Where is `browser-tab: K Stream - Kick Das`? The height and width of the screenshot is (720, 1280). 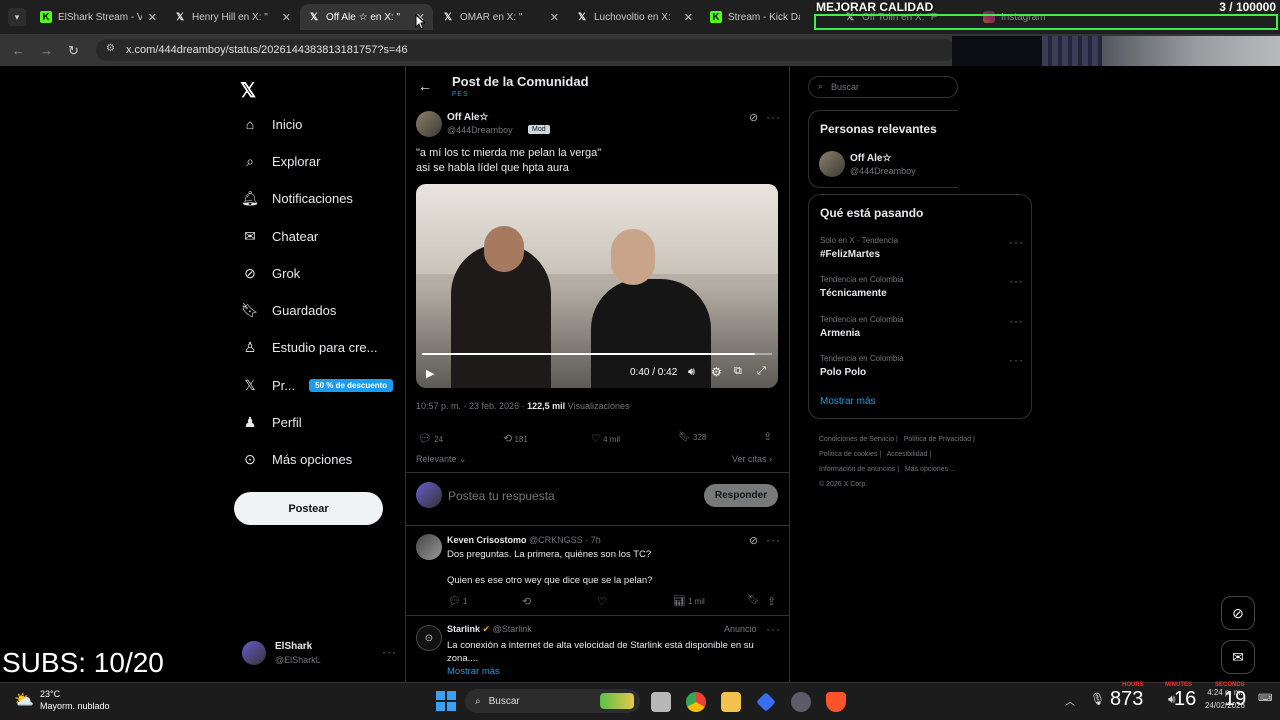
browser-tab: K Stream - Kick Das is located at coordinates (755, 17).